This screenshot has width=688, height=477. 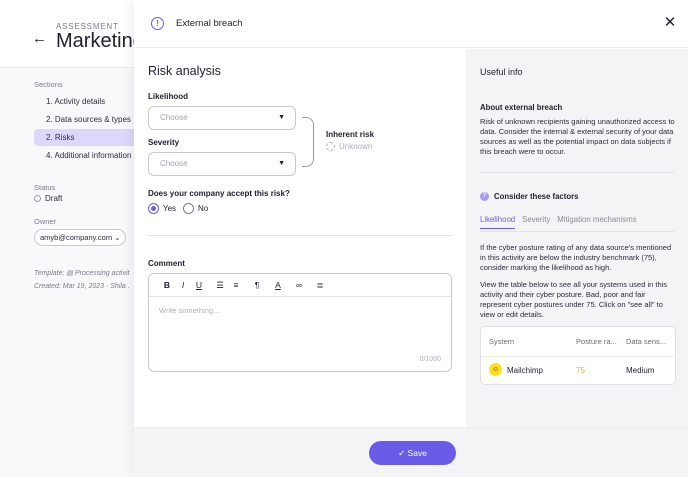 I want to click on radio-no-label: No, so click(x=203, y=208).